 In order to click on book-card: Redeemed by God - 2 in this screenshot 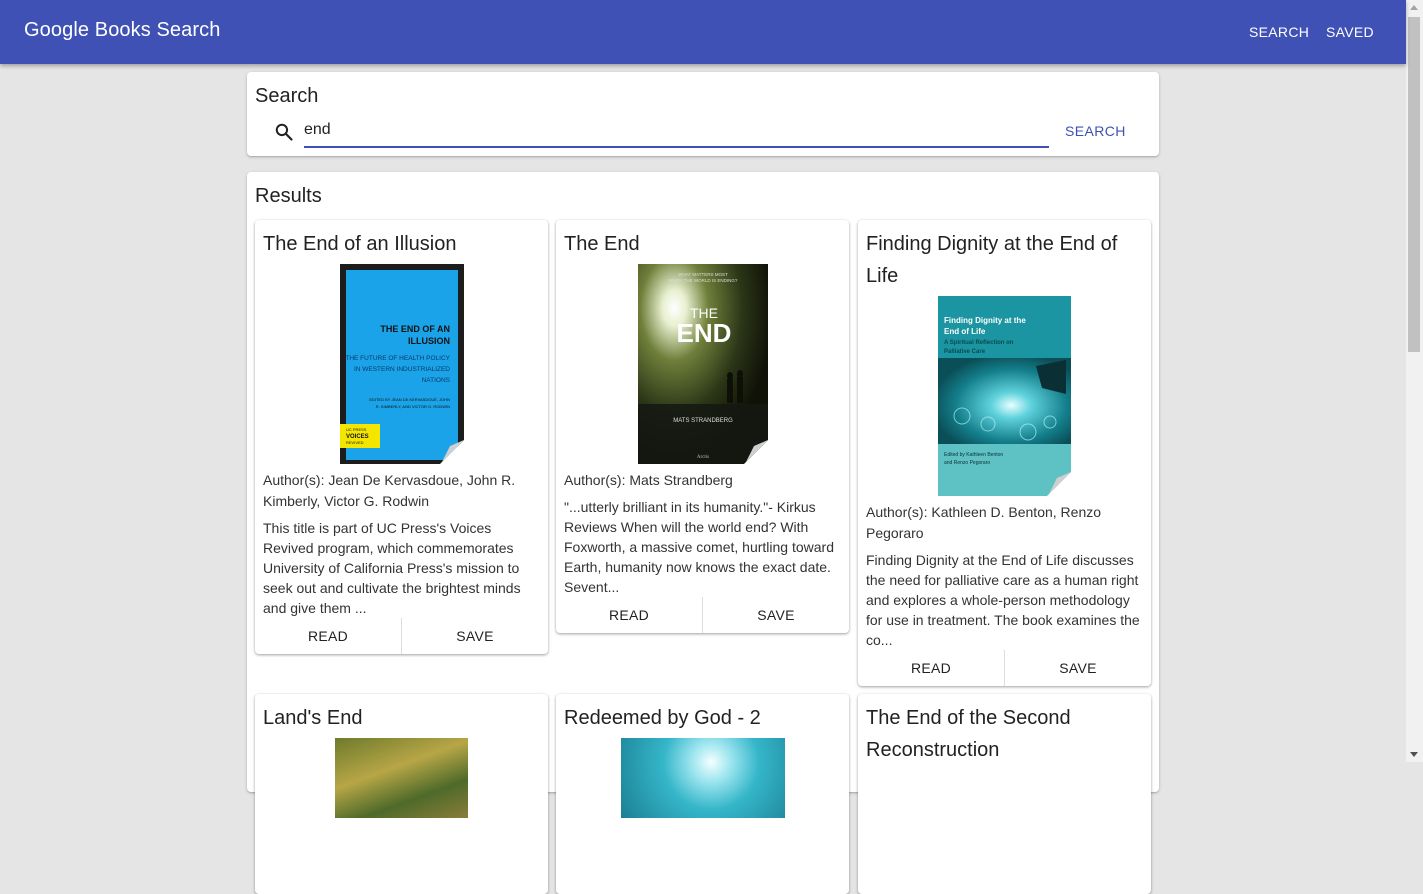, I will do `click(702, 794)`.